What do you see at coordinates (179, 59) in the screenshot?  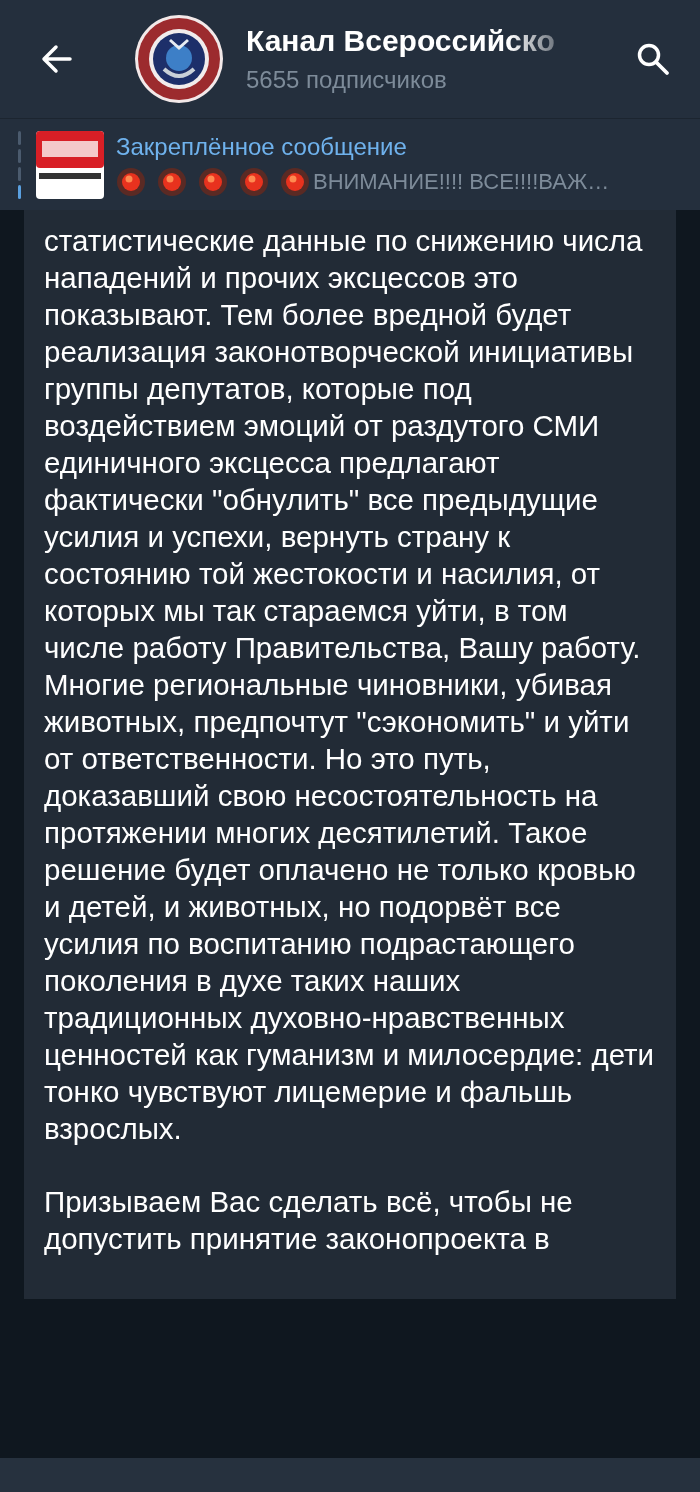 I see `channel-avatar-emblem-icon` at bounding box center [179, 59].